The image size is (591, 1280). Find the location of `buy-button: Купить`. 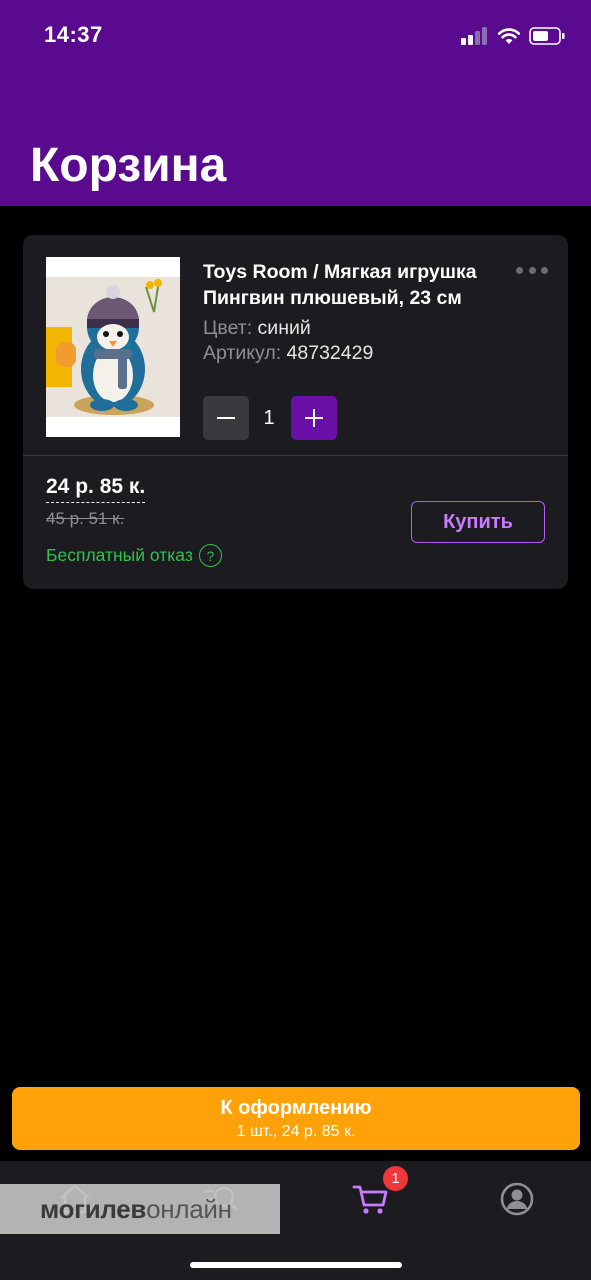

buy-button: Купить is located at coordinates (478, 522).